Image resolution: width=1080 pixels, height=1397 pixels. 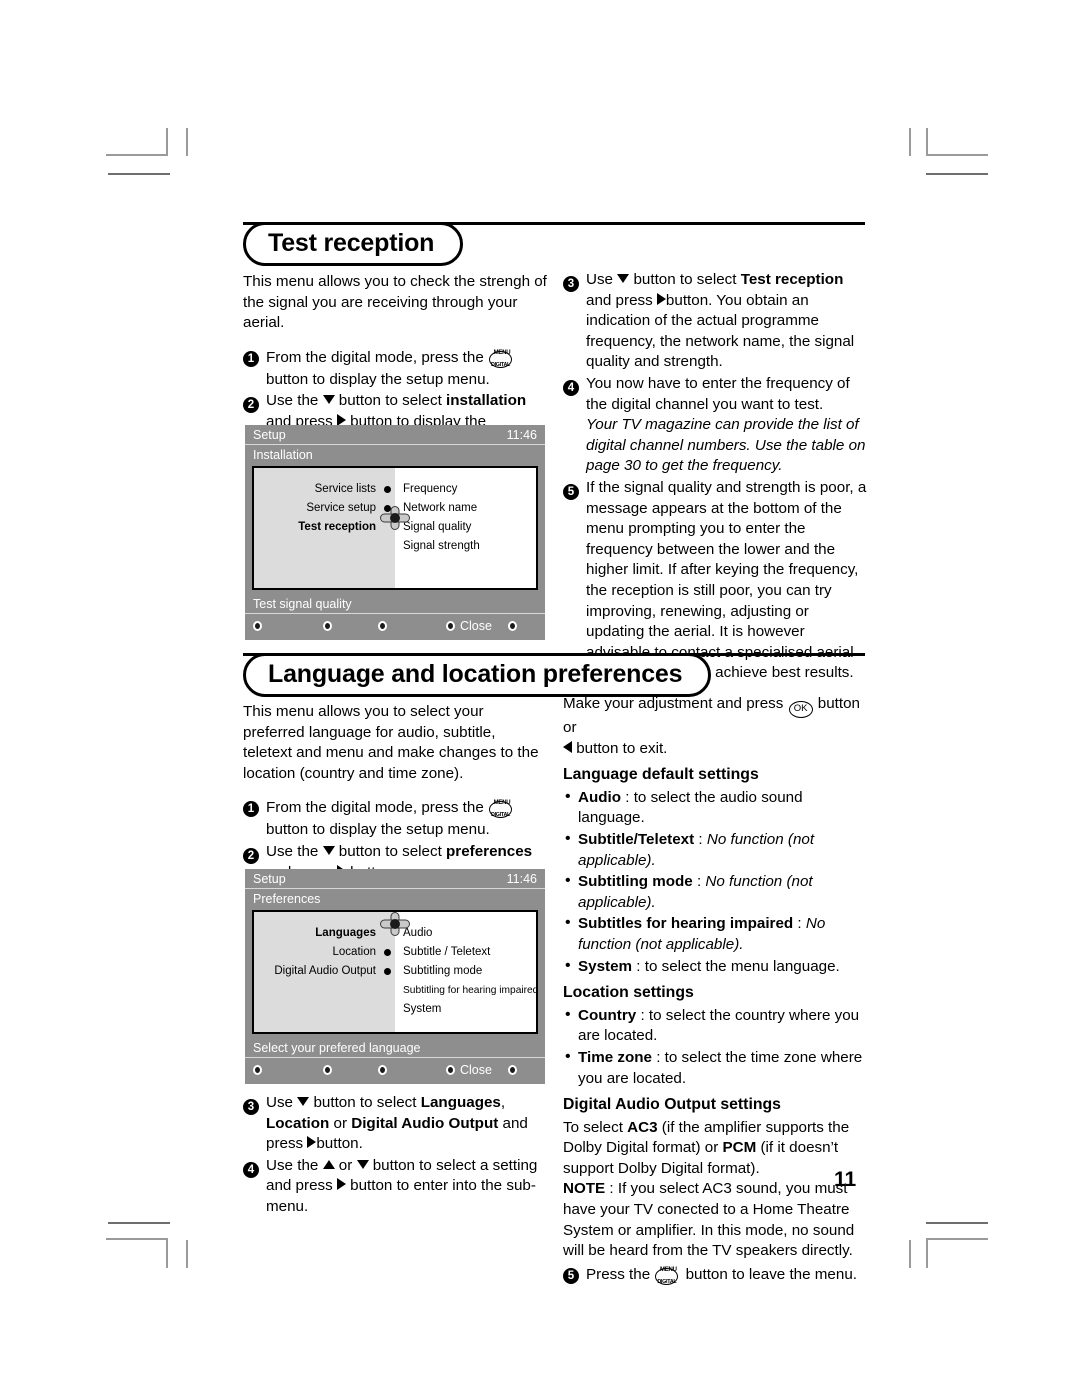 I want to click on tv-menu-key-bar: Close, so click(x=395, y=1071).